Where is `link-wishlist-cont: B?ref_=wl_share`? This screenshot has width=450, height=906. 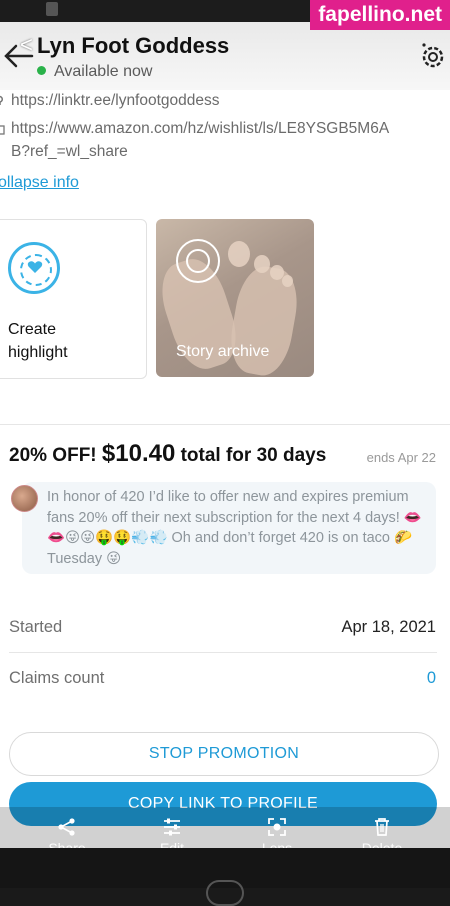
link-wishlist-cont: B?ref_=wl_share is located at coordinates (225, 153).